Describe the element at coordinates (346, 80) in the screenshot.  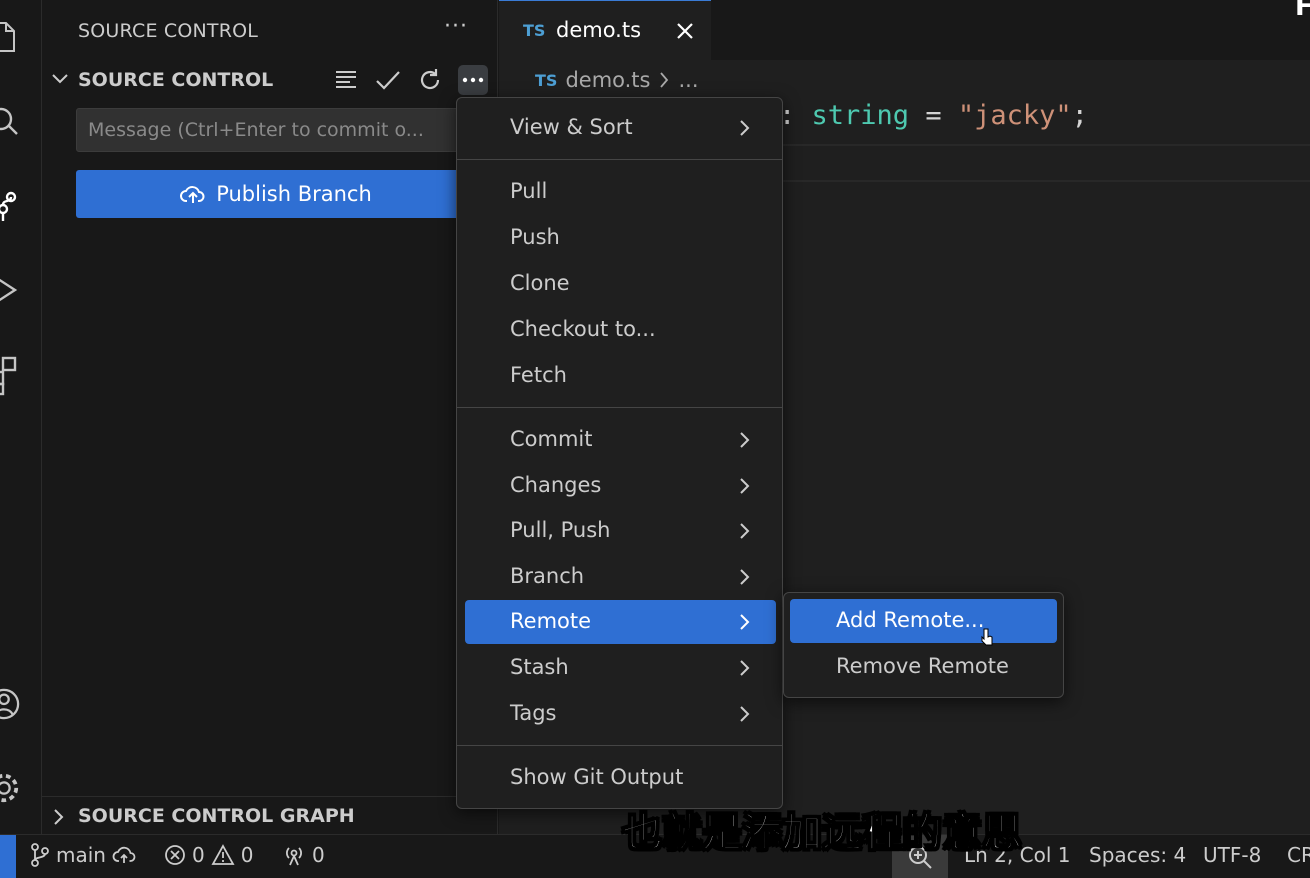
I see `view-as-list-icon` at that location.